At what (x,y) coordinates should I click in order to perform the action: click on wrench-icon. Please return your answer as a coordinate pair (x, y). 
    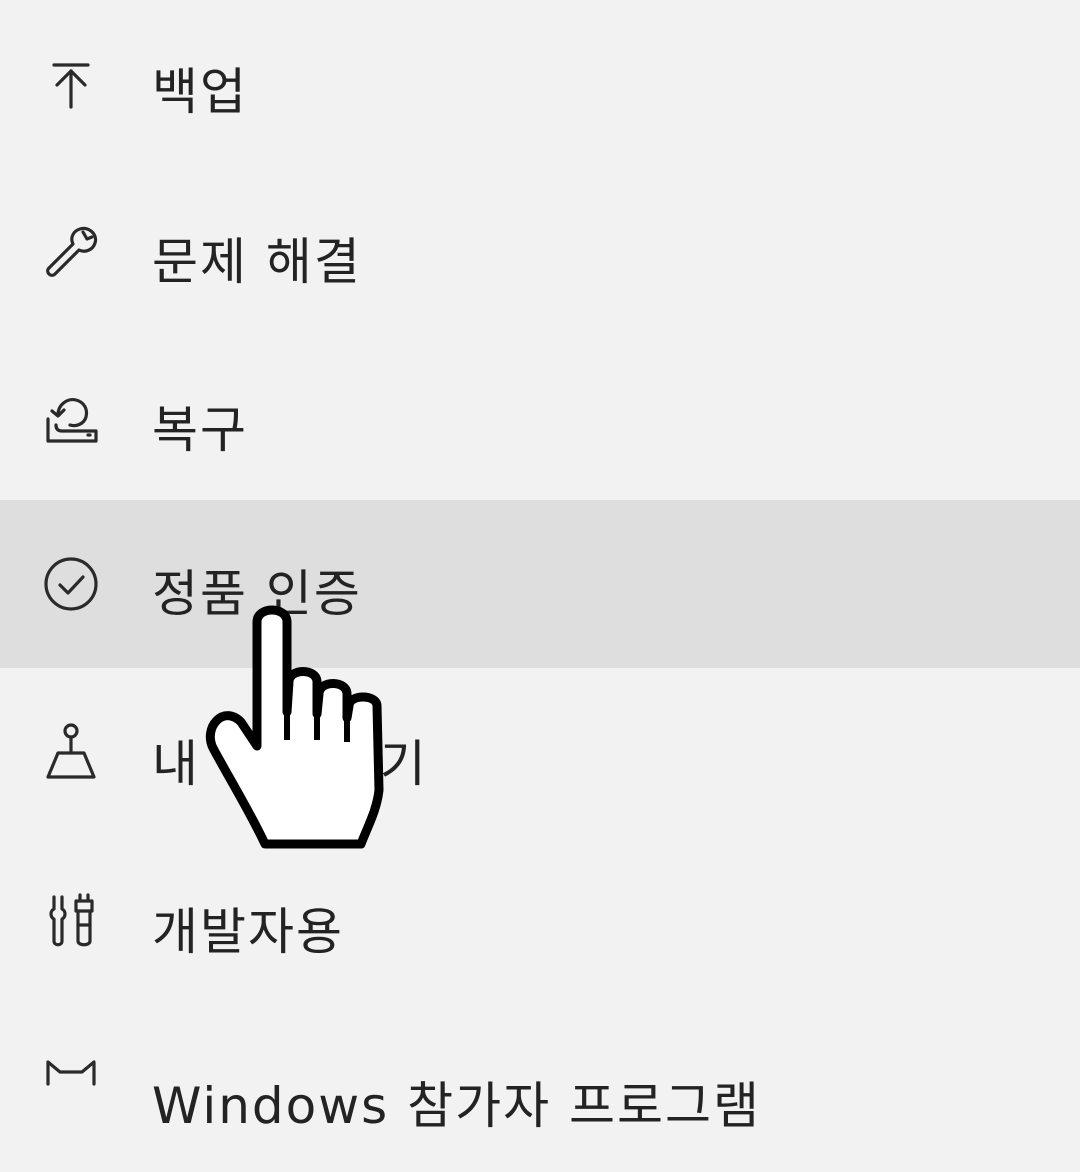
    Looking at the image, I should click on (71, 252).